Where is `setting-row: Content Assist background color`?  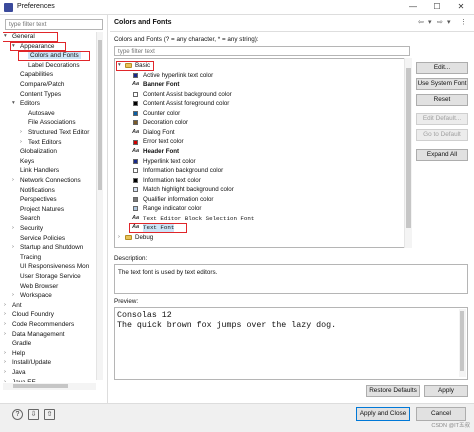 setting-row: Content Assist background color is located at coordinates (259, 95).